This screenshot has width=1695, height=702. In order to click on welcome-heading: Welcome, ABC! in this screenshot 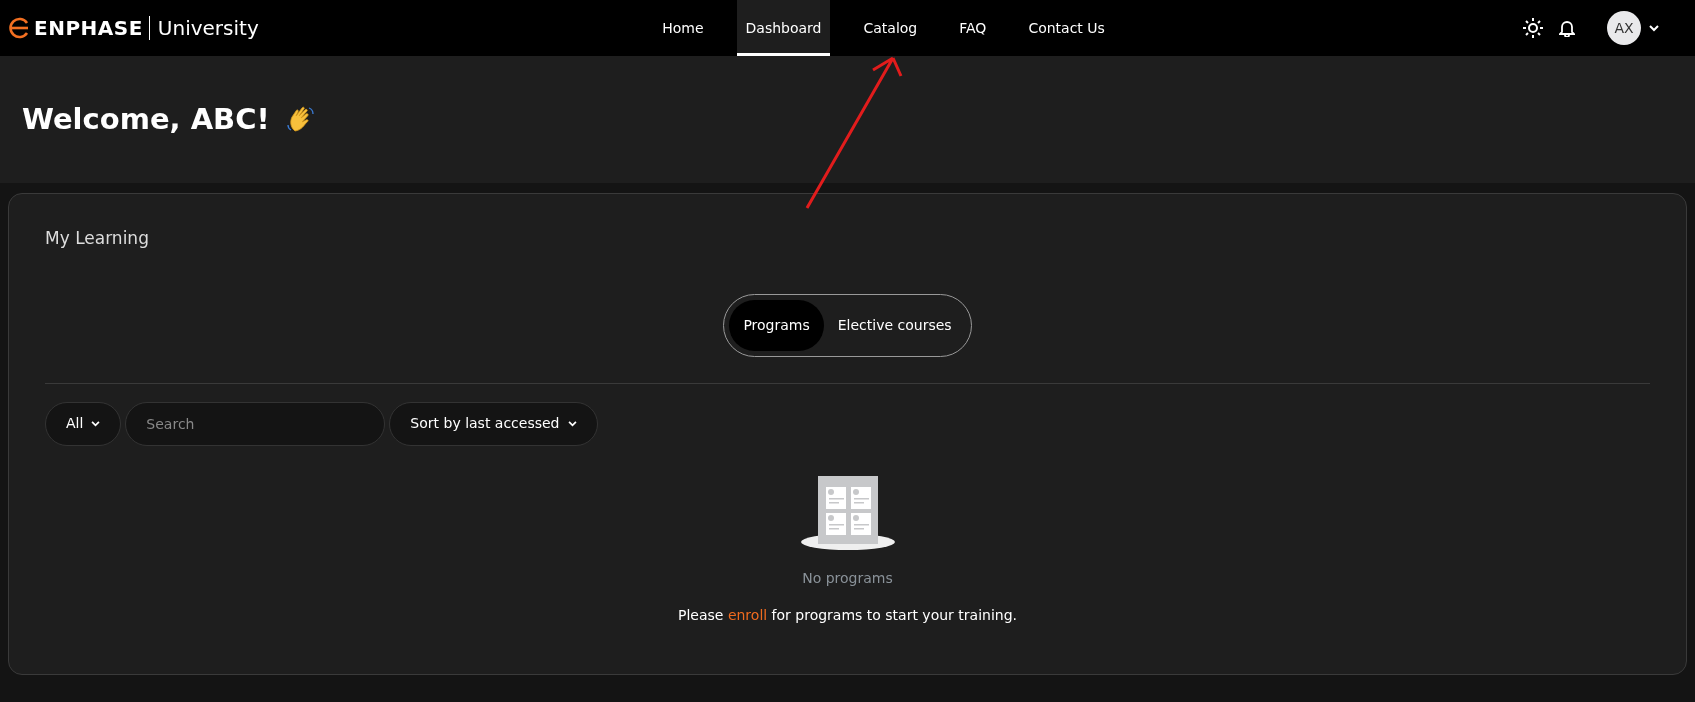, I will do `click(146, 119)`.